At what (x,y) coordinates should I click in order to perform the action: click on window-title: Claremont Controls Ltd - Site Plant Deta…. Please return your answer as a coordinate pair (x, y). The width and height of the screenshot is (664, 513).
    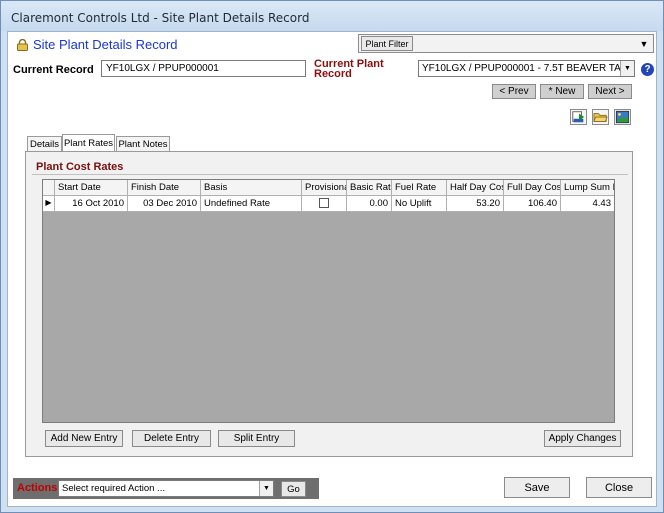
    Looking at the image, I should click on (160, 18).